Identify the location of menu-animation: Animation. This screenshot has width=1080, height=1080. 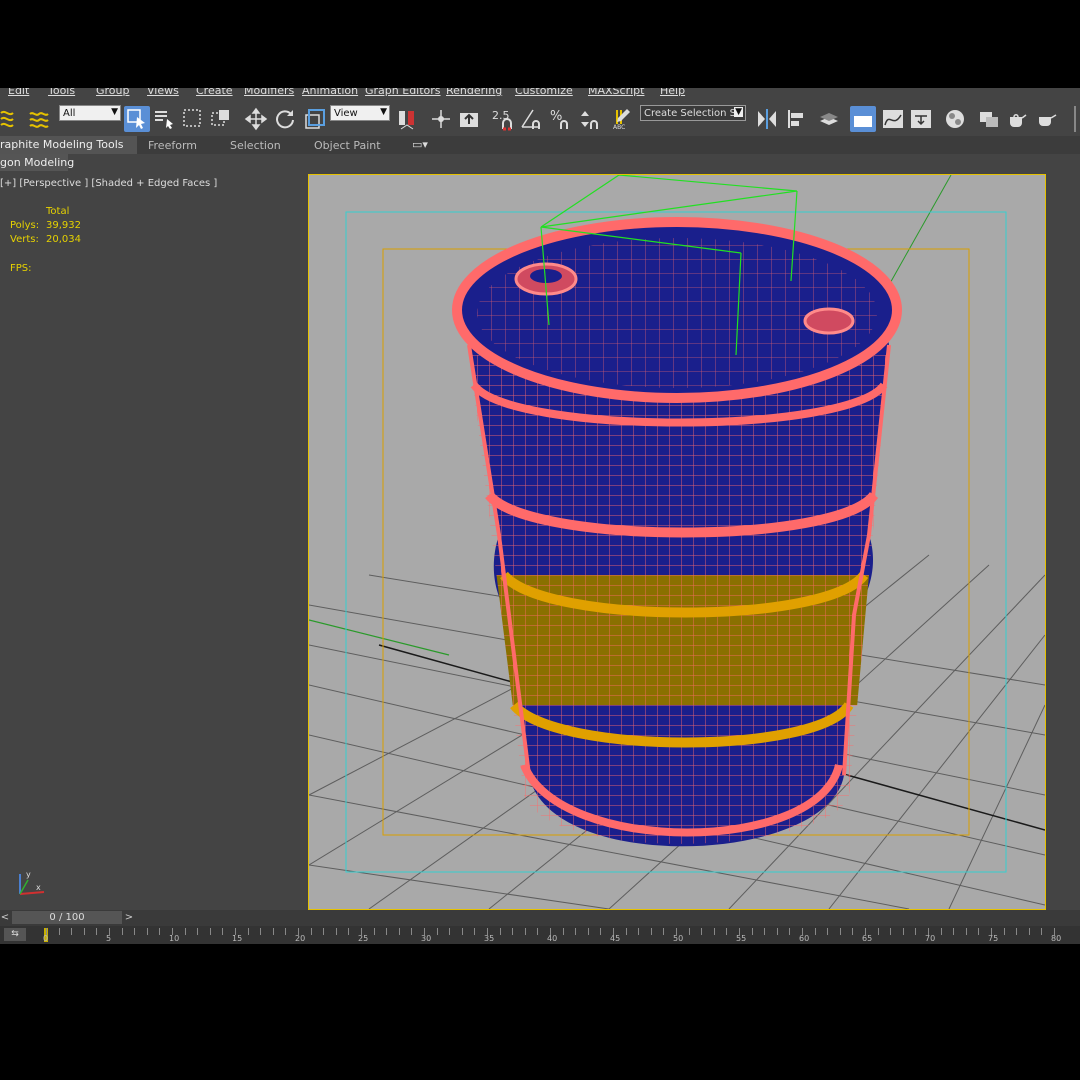
(330, 92).